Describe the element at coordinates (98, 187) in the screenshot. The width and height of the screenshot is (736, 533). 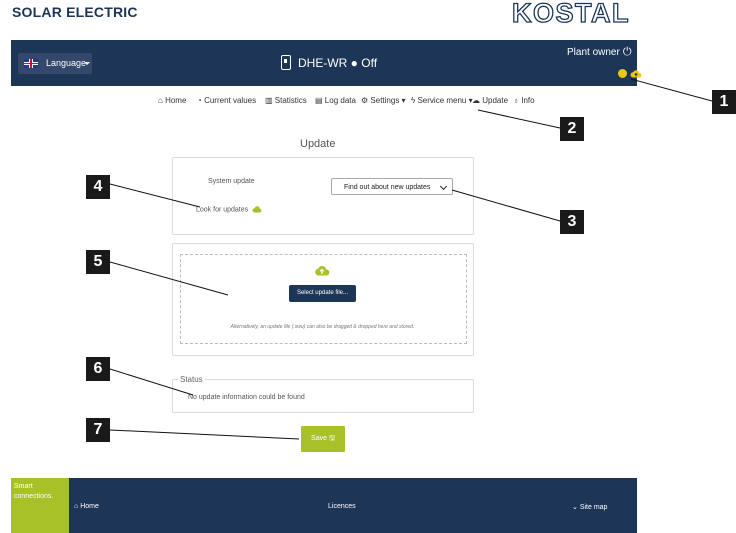
I see `callout-4: 4` at that location.